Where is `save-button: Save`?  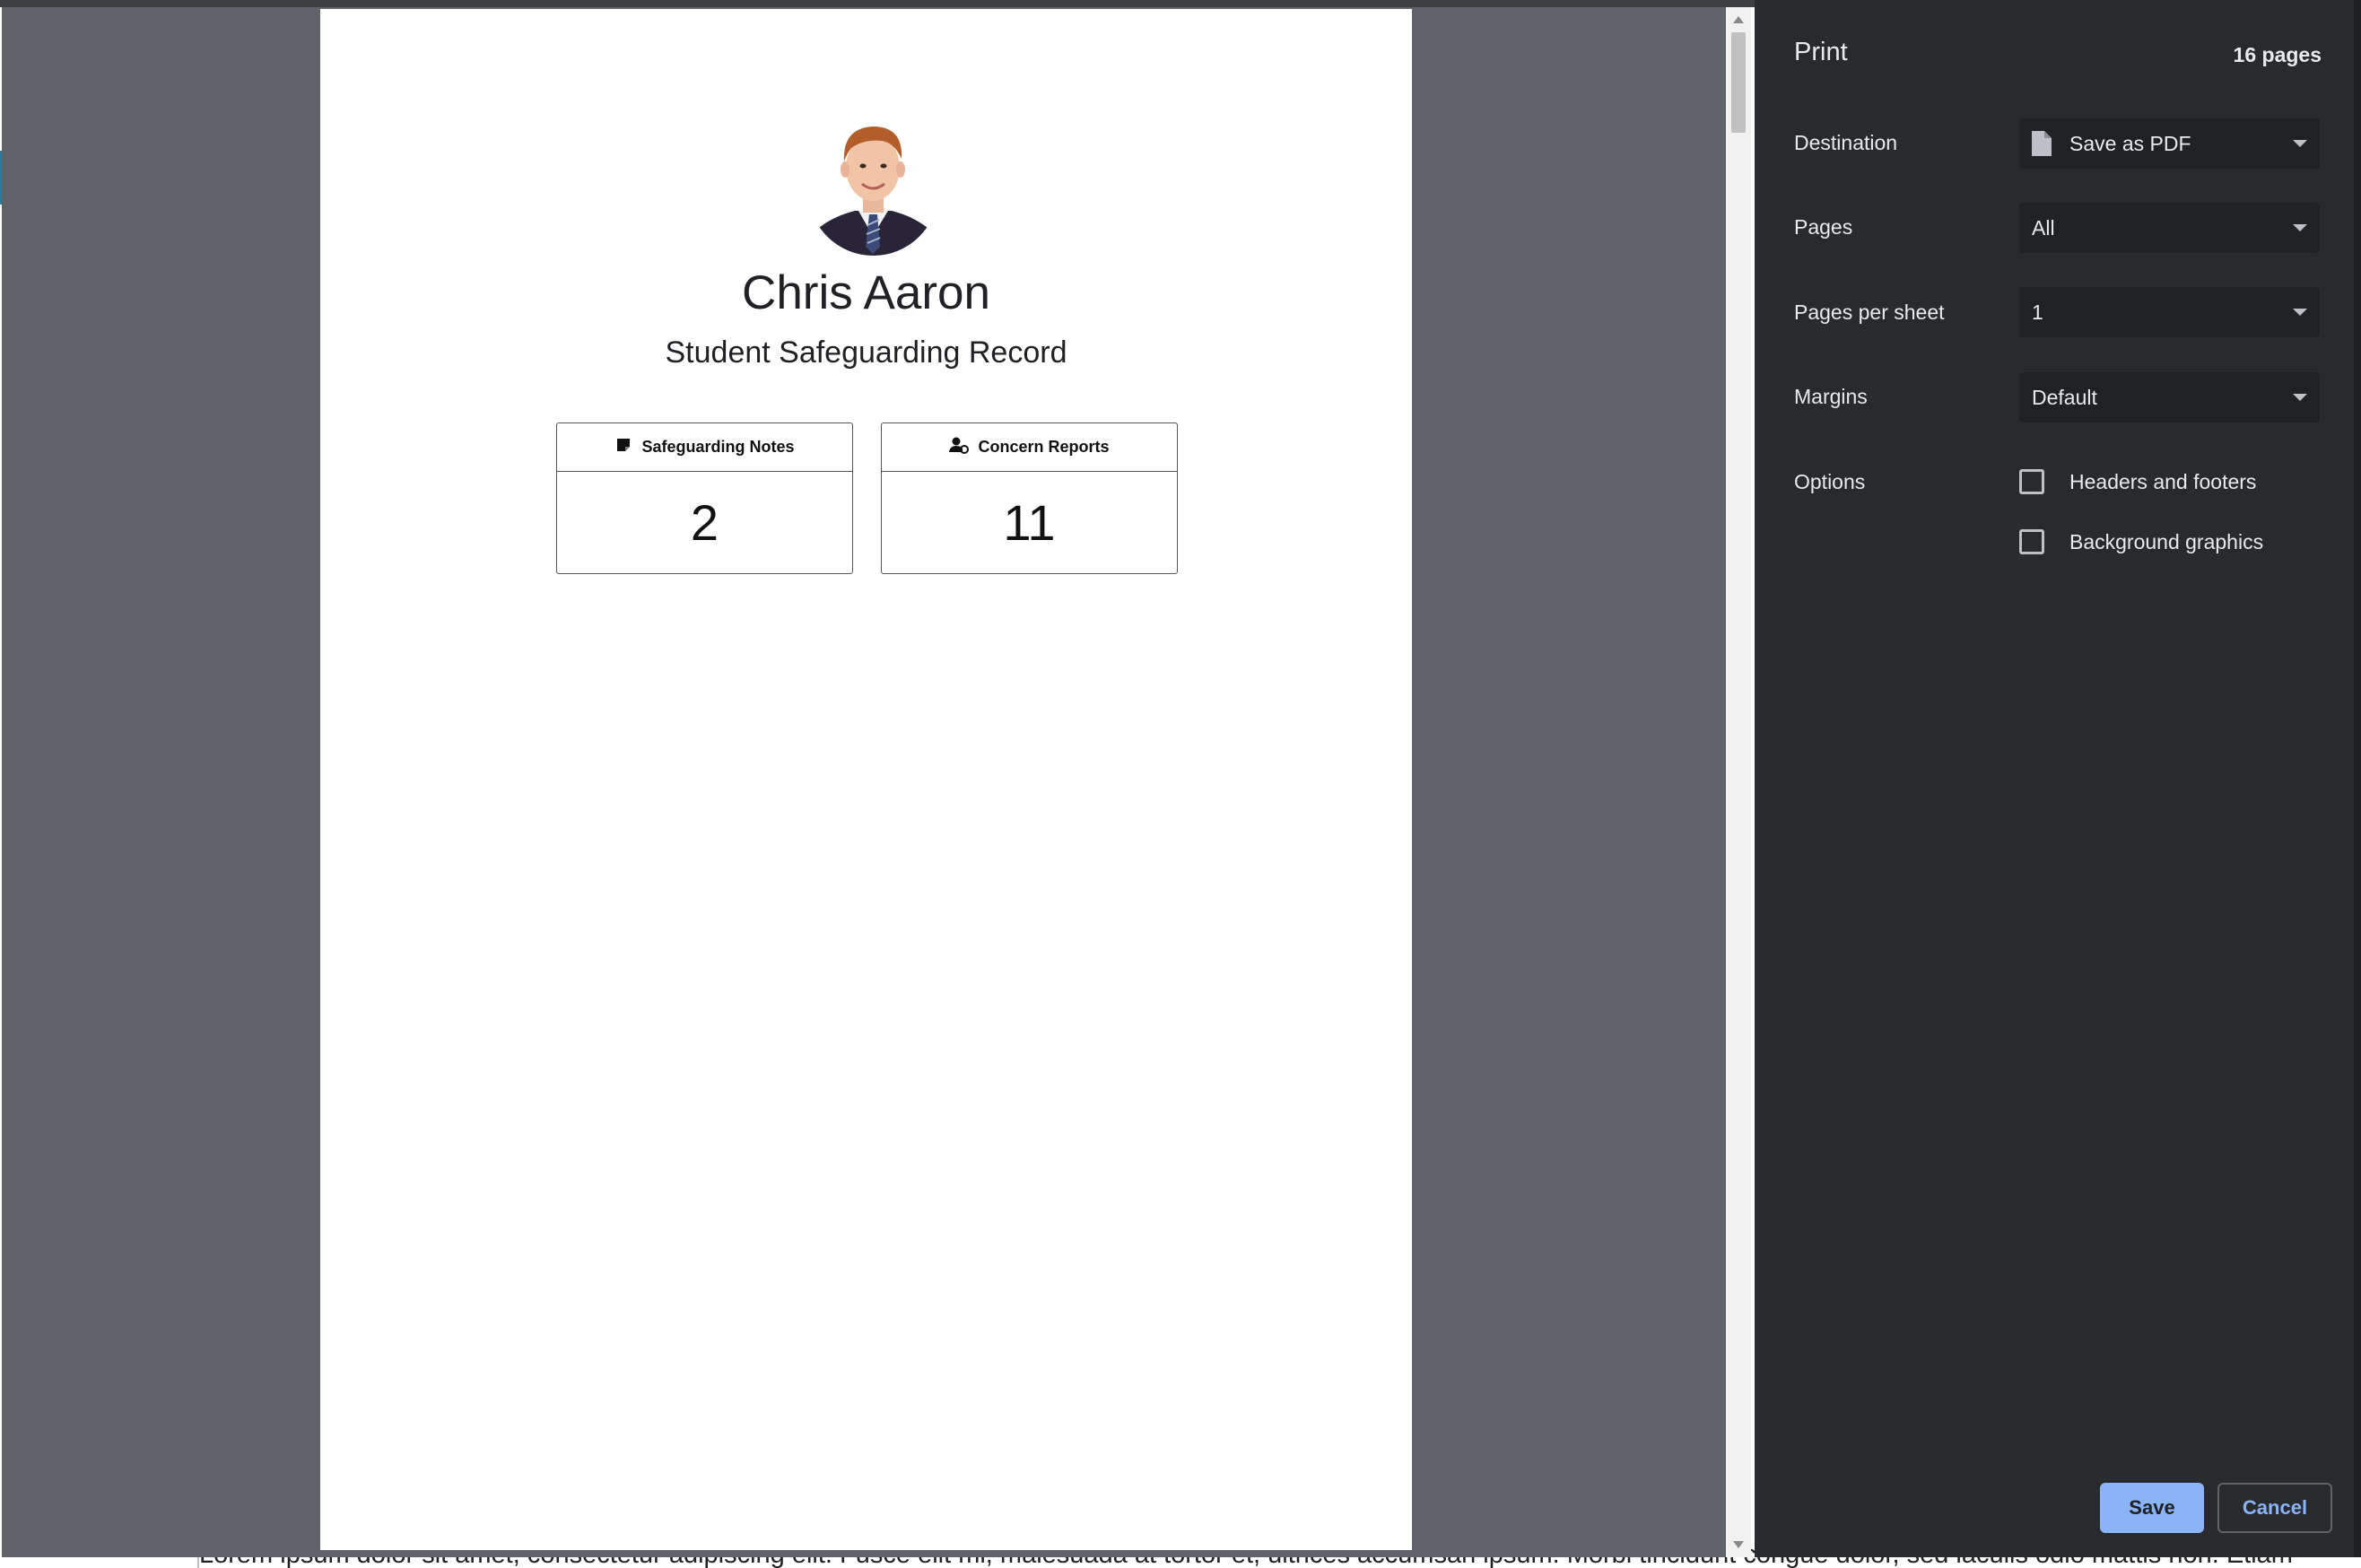
save-button: Save is located at coordinates (2152, 1508).